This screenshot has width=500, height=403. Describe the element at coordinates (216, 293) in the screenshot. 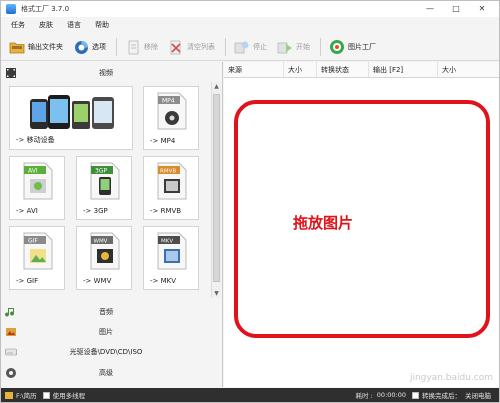

I see `scroll-down-icon: ▼` at that location.